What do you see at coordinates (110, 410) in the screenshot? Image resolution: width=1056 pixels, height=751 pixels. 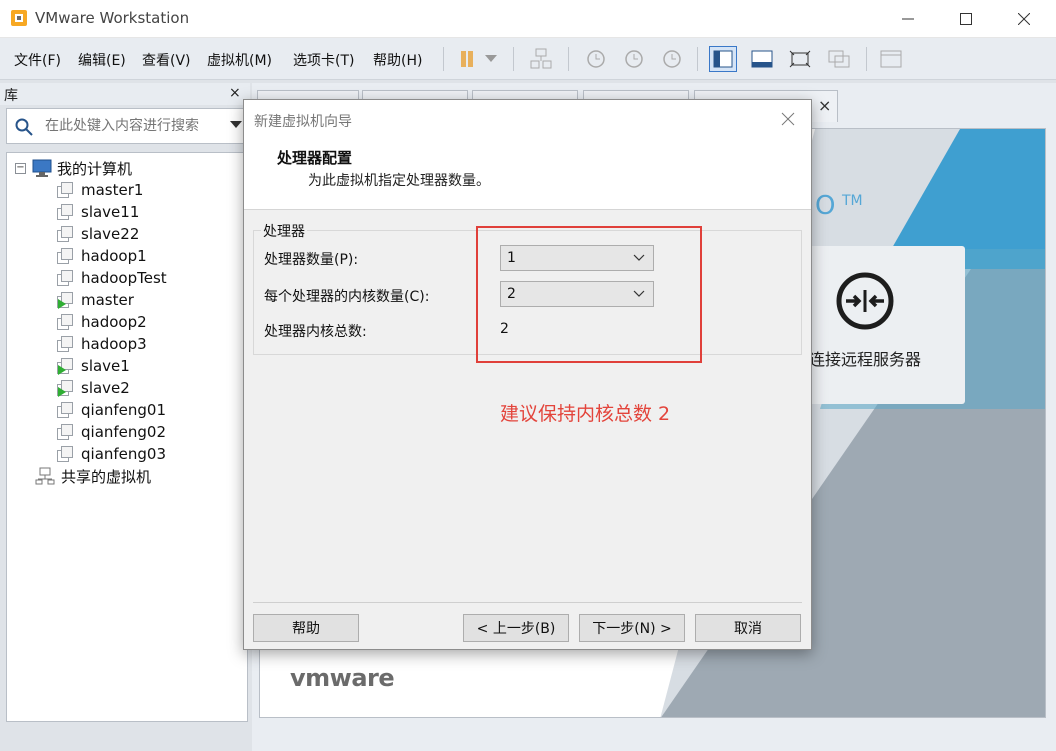 I see `tree-vm-item: qianfeng01` at bounding box center [110, 410].